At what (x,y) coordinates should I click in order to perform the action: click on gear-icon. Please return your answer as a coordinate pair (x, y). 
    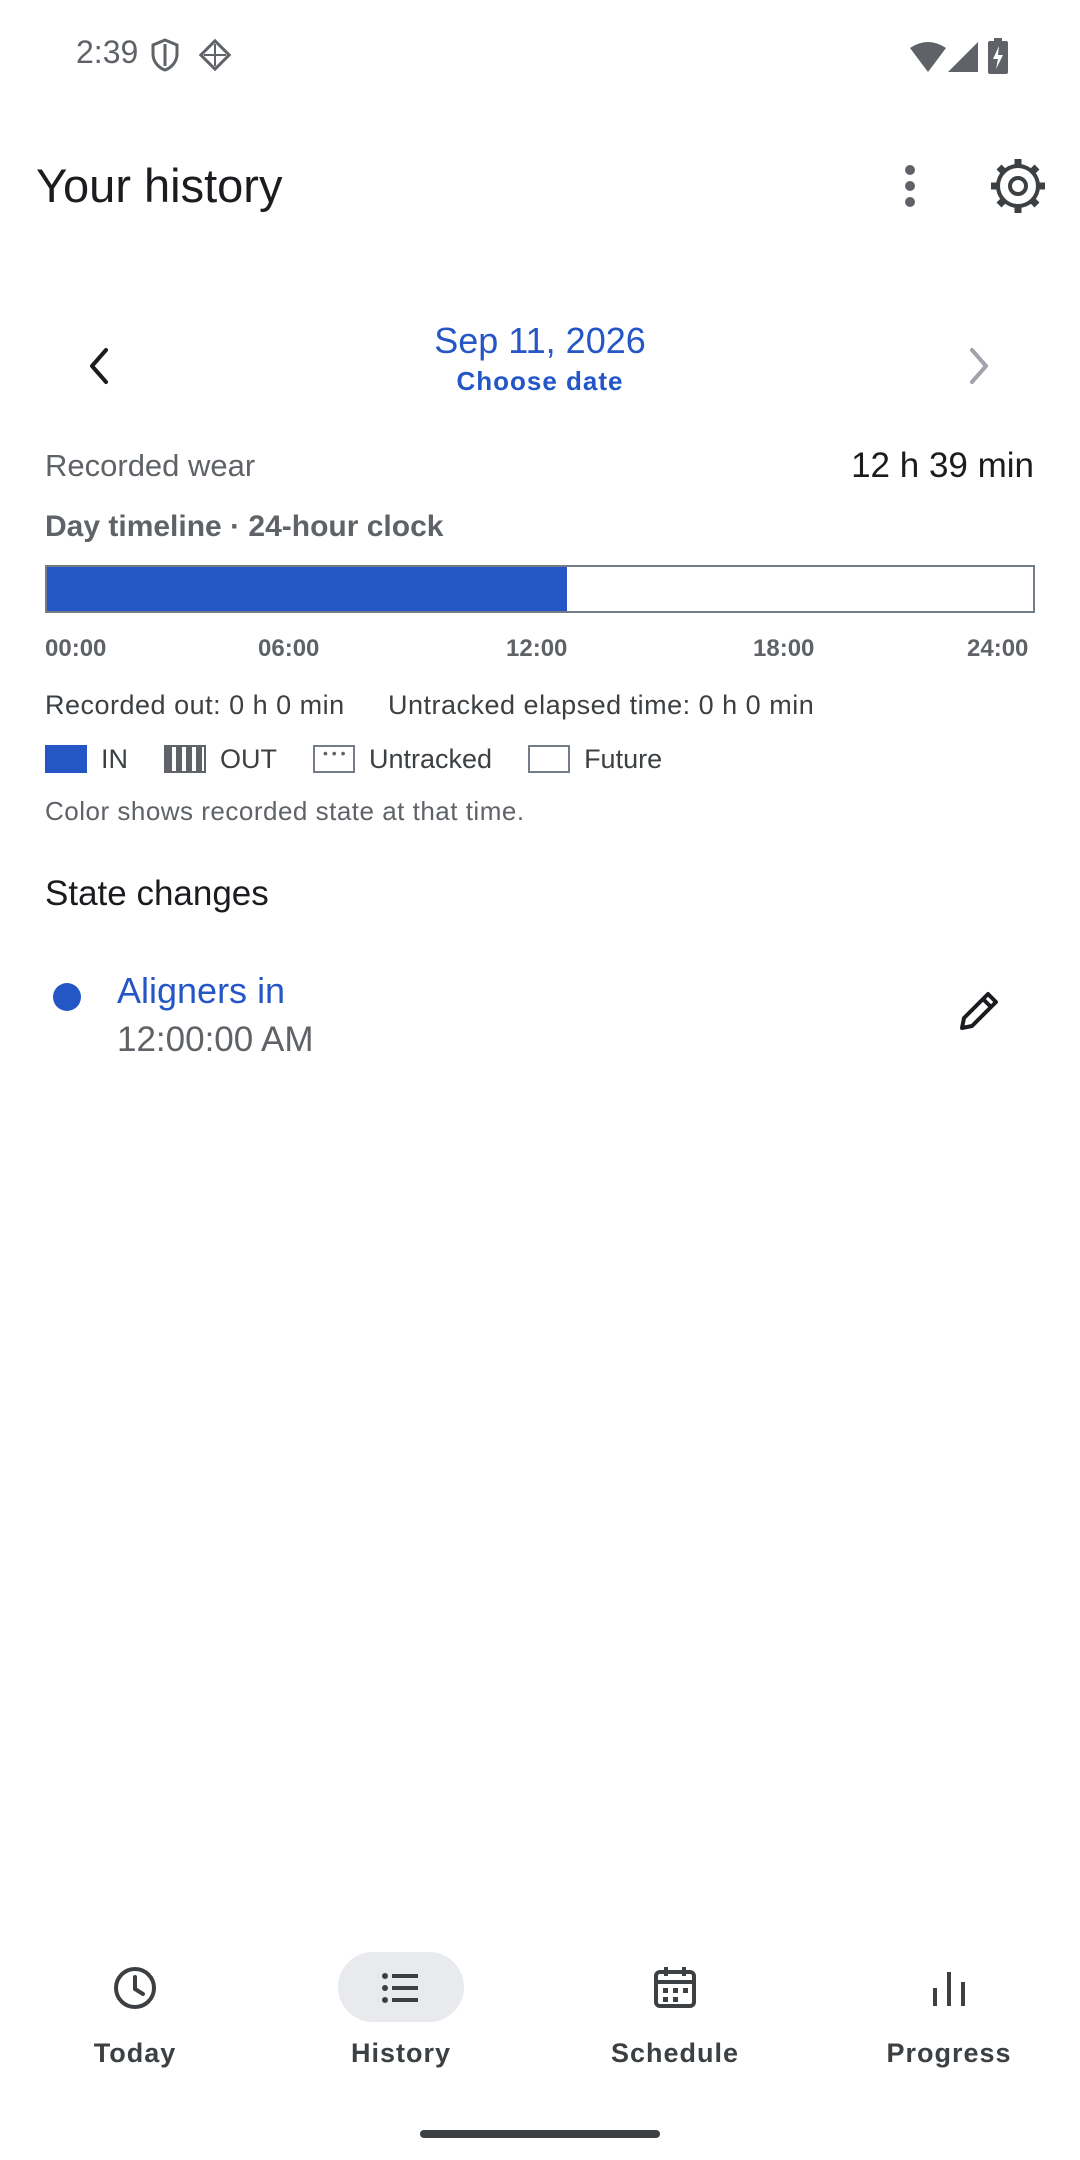
    Looking at the image, I should click on (1018, 186).